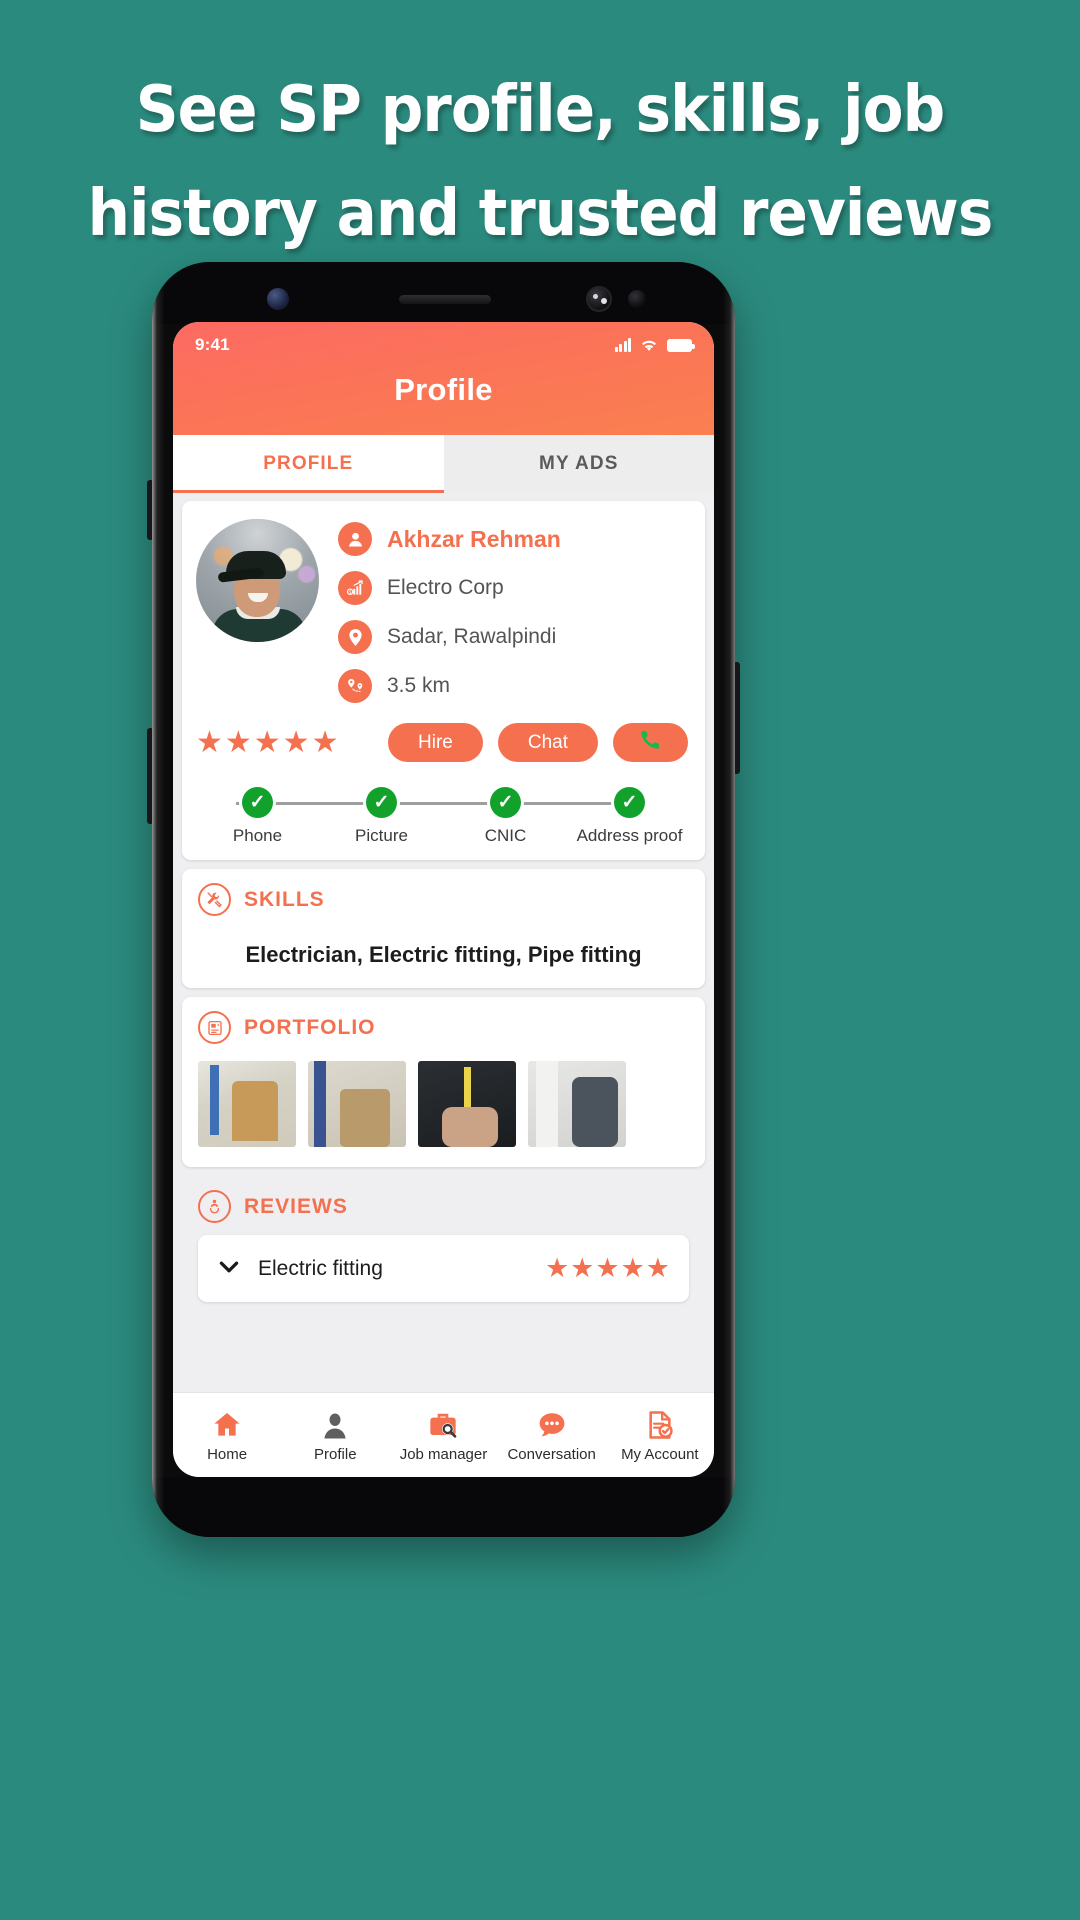  What do you see at coordinates (278, 299) in the screenshot?
I see `front-camera-icon` at bounding box center [278, 299].